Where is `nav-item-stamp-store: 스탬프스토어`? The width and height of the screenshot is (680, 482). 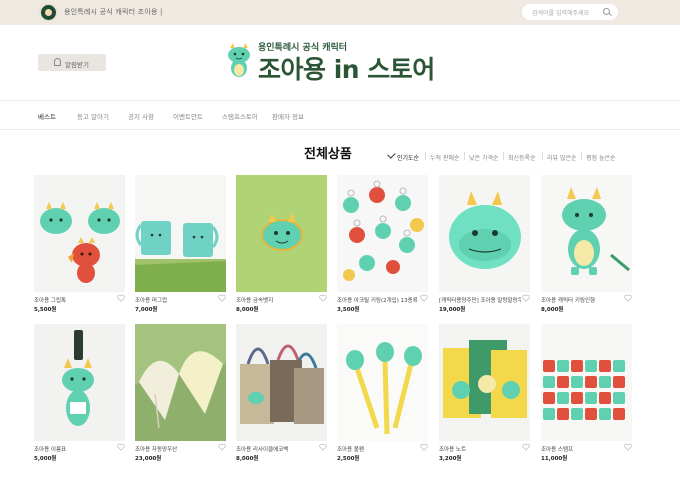 nav-item-stamp-store: 스탬프스토어 is located at coordinates (240, 116).